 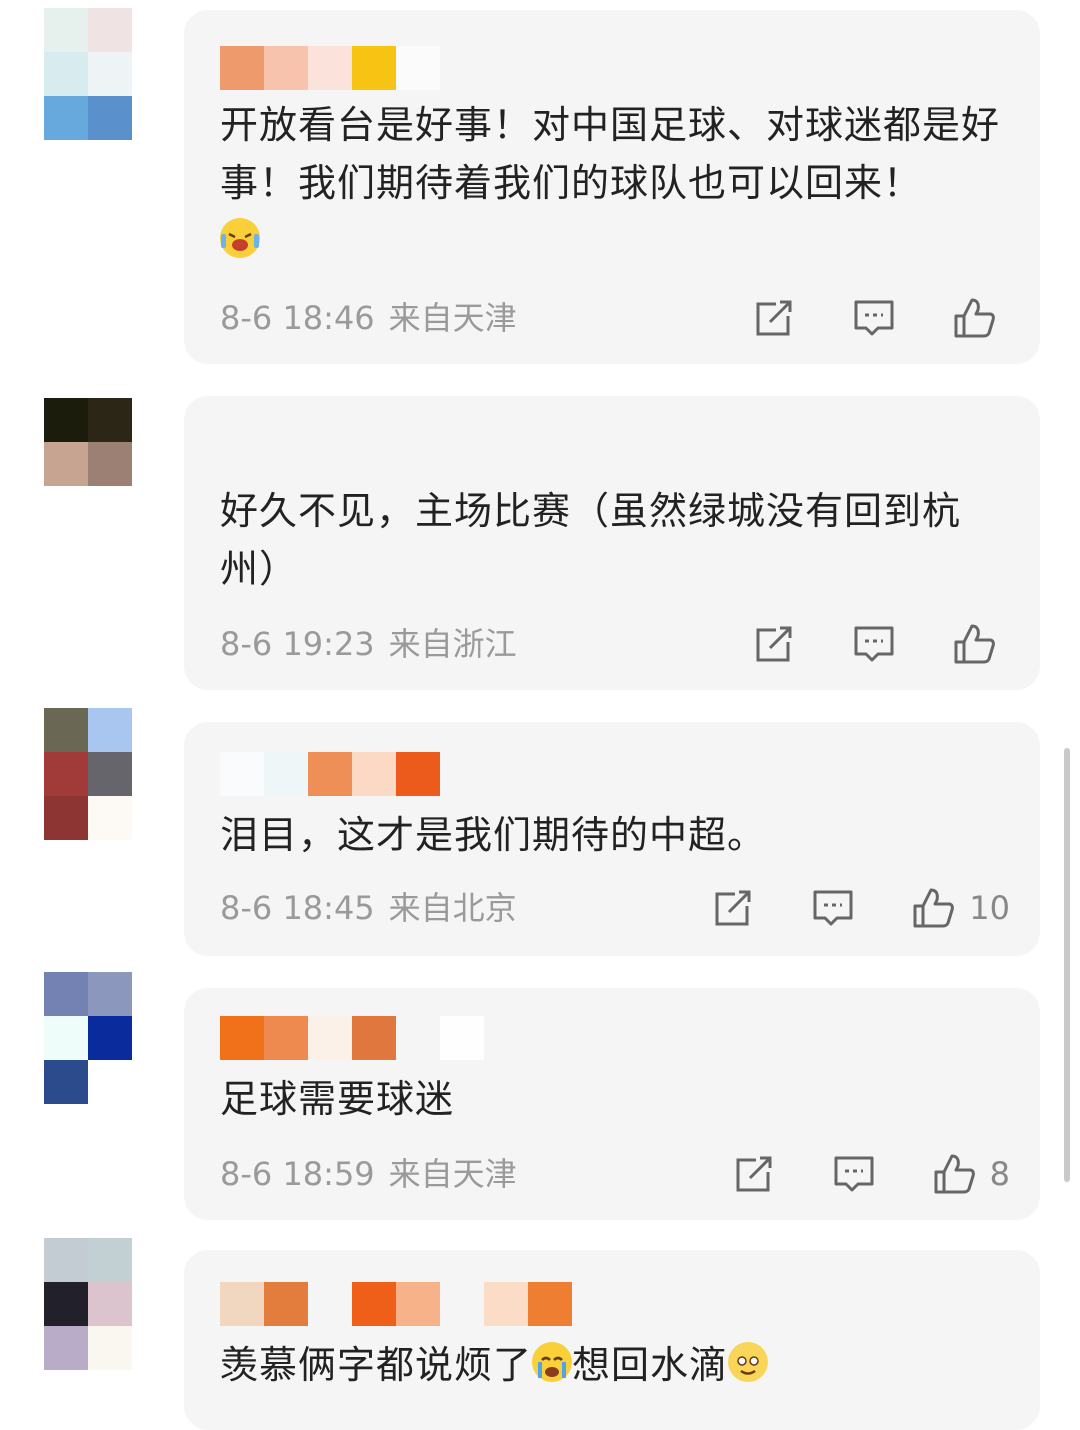 What do you see at coordinates (860, 908) in the screenshot?
I see `comment-actions: 10` at bounding box center [860, 908].